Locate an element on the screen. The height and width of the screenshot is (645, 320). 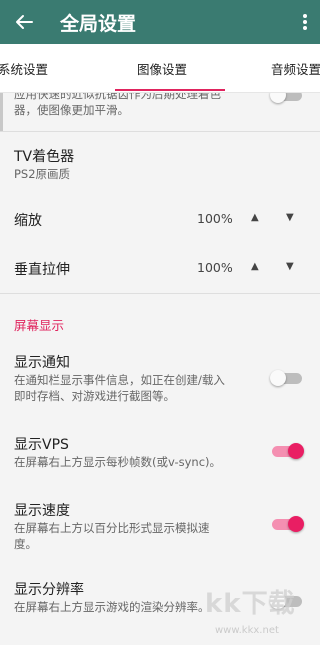
more-vert-icon is located at coordinates (305, 22).